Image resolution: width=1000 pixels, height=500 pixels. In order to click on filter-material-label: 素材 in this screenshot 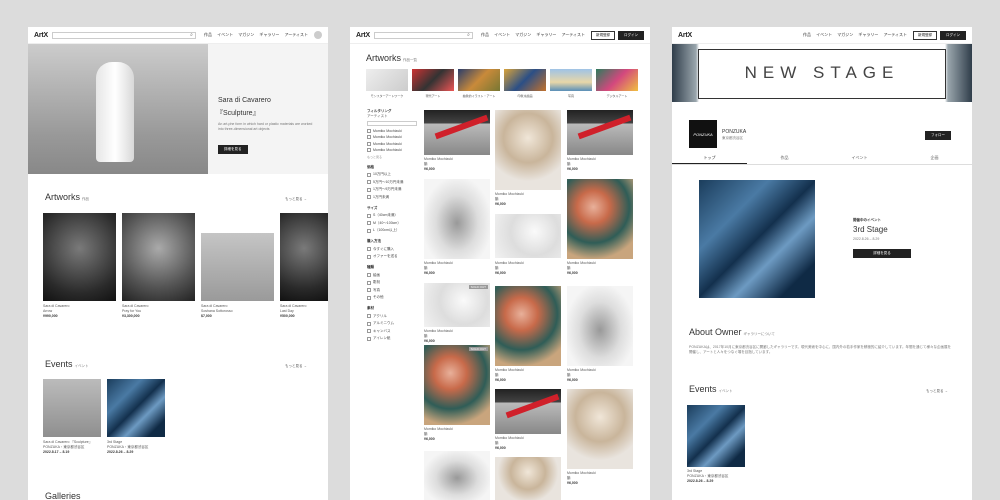, I will do `click(370, 308)`.